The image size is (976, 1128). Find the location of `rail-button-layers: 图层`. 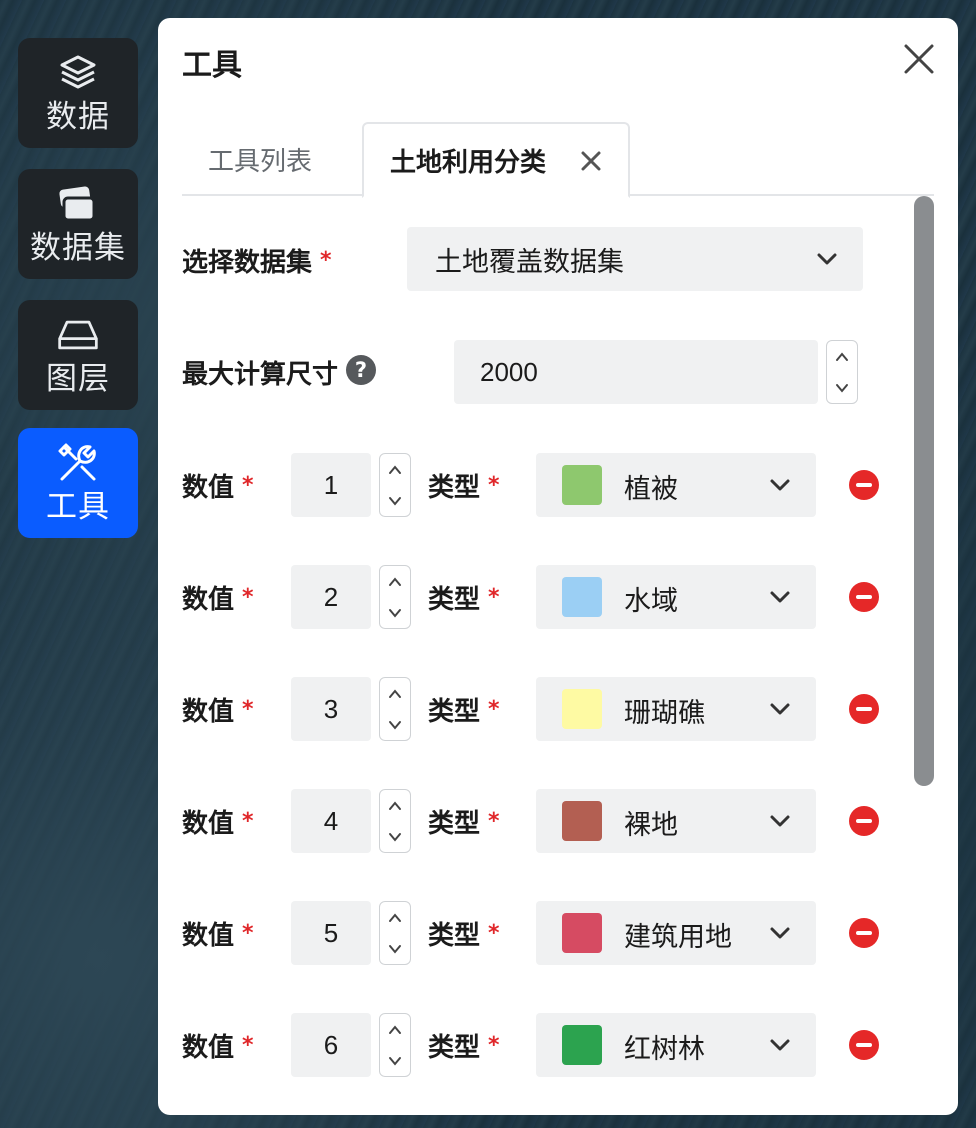

rail-button-layers: 图层 is located at coordinates (78, 355).